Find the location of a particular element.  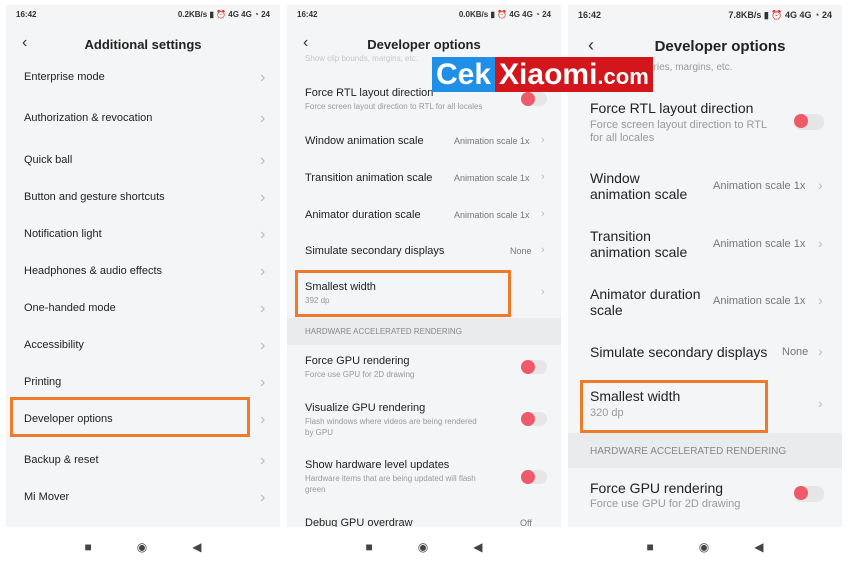

watermark-part3: .com is located at coordinates (623, 76).